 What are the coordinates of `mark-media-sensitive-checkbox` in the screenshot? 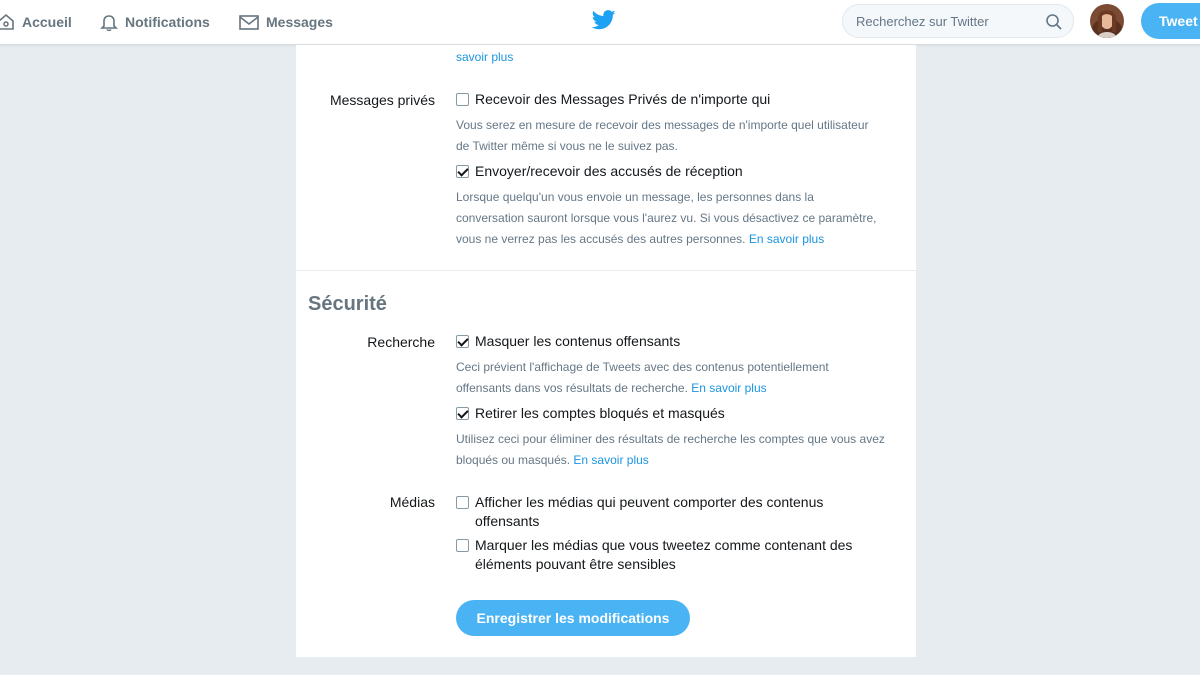 It's located at (462, 545).